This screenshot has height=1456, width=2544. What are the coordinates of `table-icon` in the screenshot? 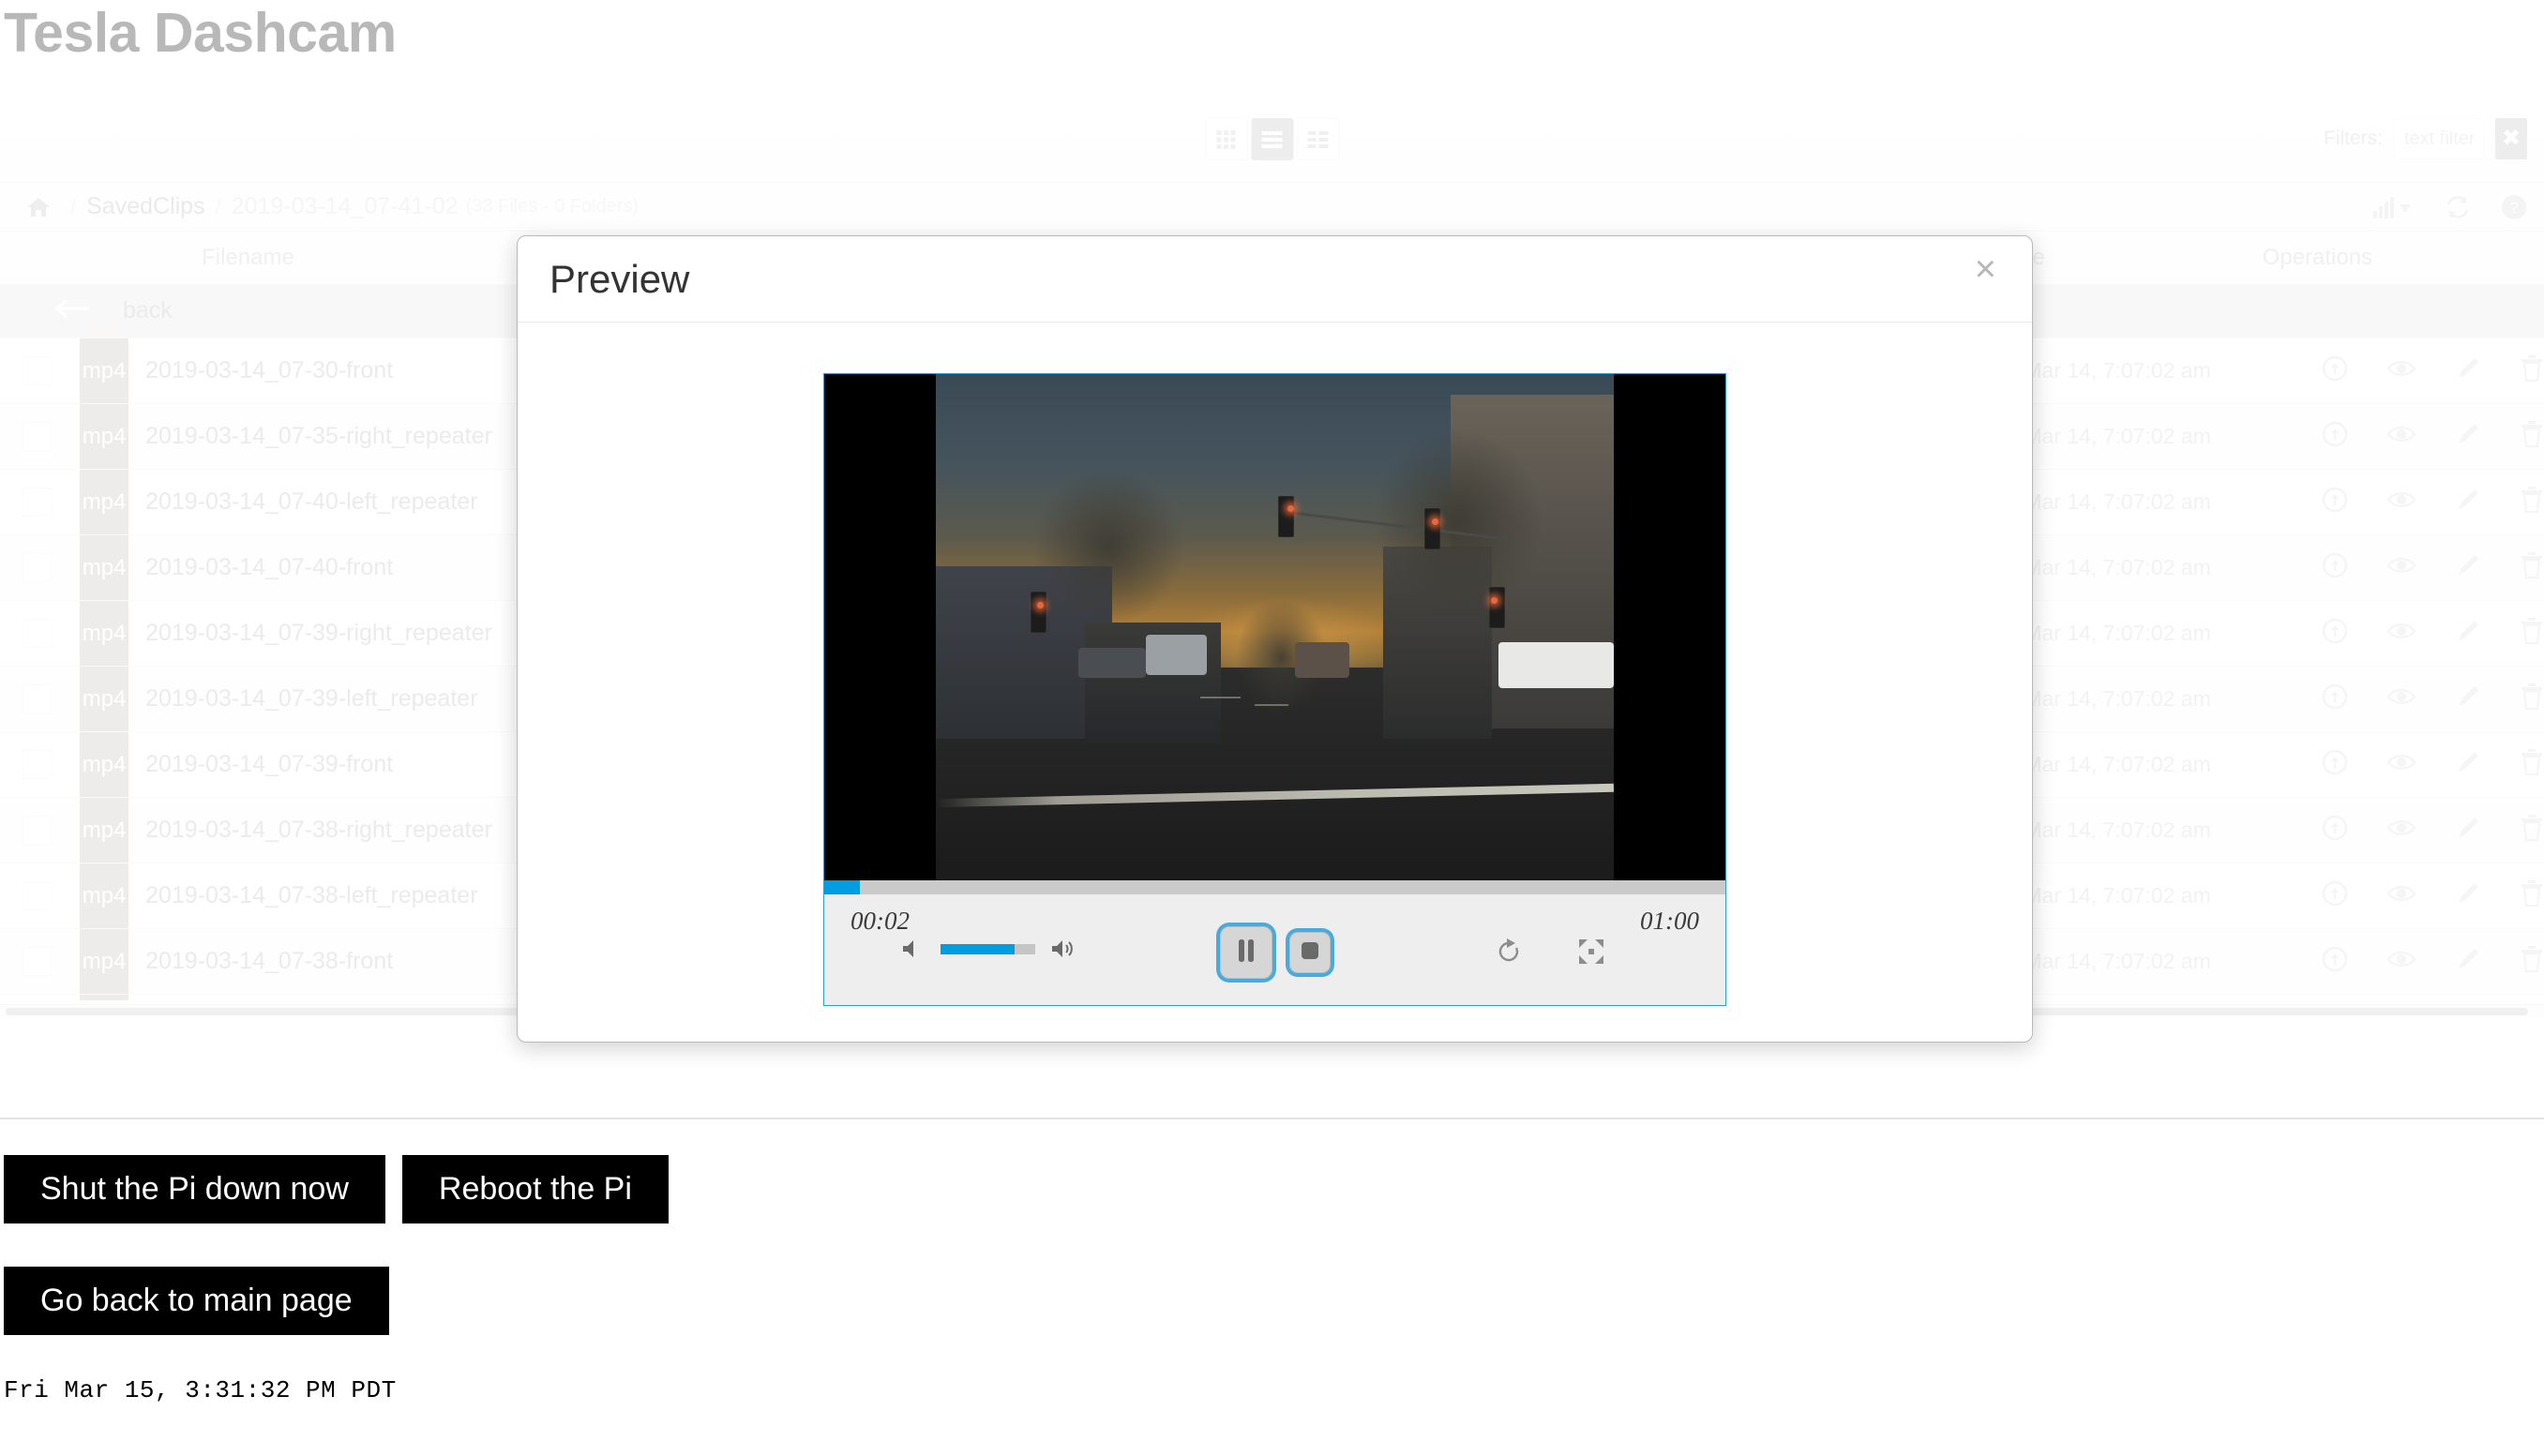 It's located at (1319, 139).